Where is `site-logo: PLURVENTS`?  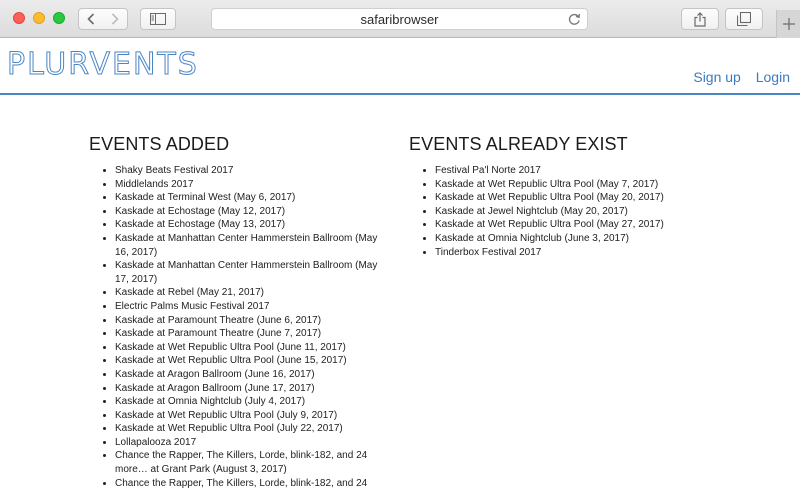
site-logo: PLURVENTS is located at coordinates (103, 64).